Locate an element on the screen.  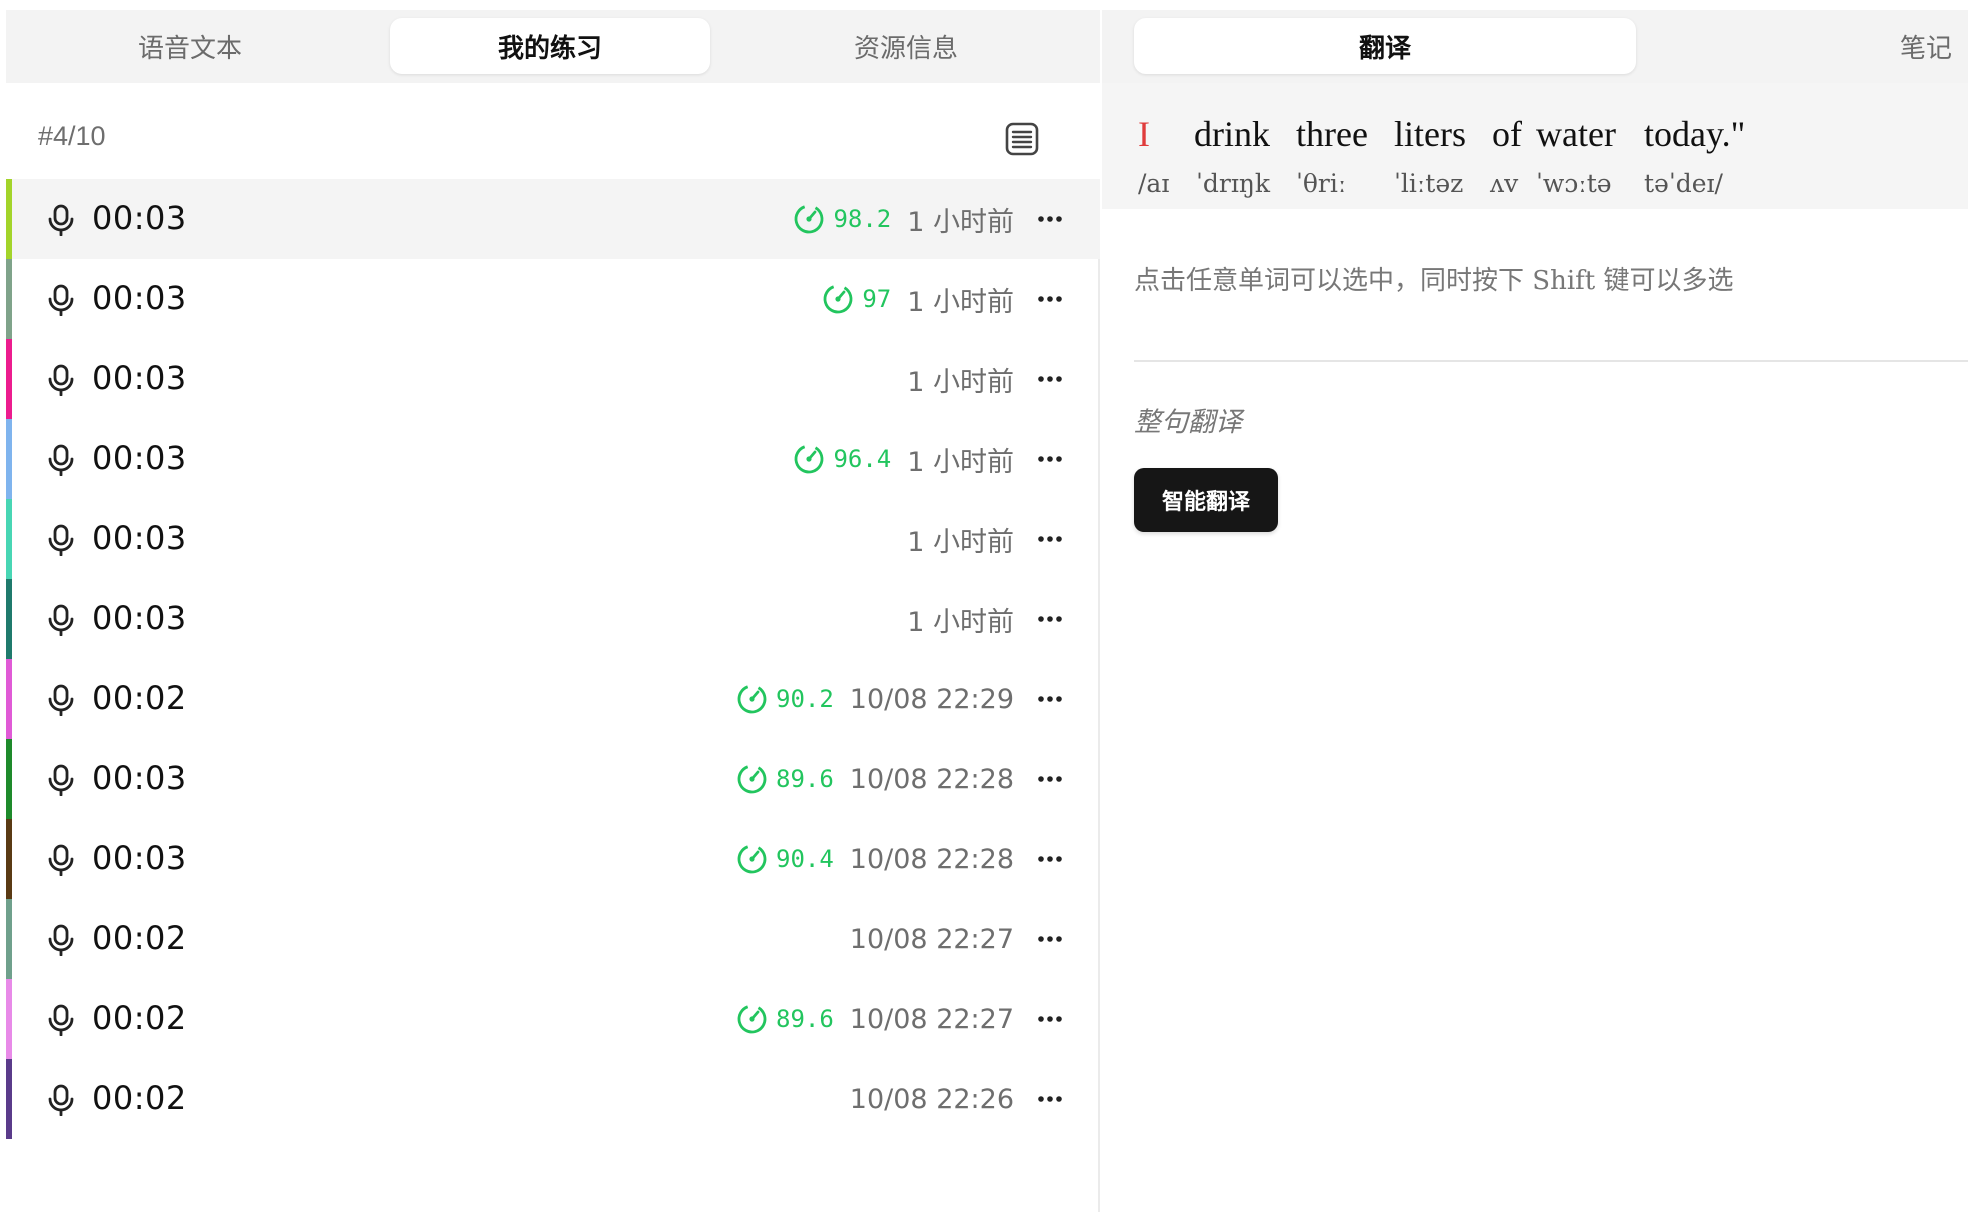
score-value: 90.2 is located at coordinates (805, 699).